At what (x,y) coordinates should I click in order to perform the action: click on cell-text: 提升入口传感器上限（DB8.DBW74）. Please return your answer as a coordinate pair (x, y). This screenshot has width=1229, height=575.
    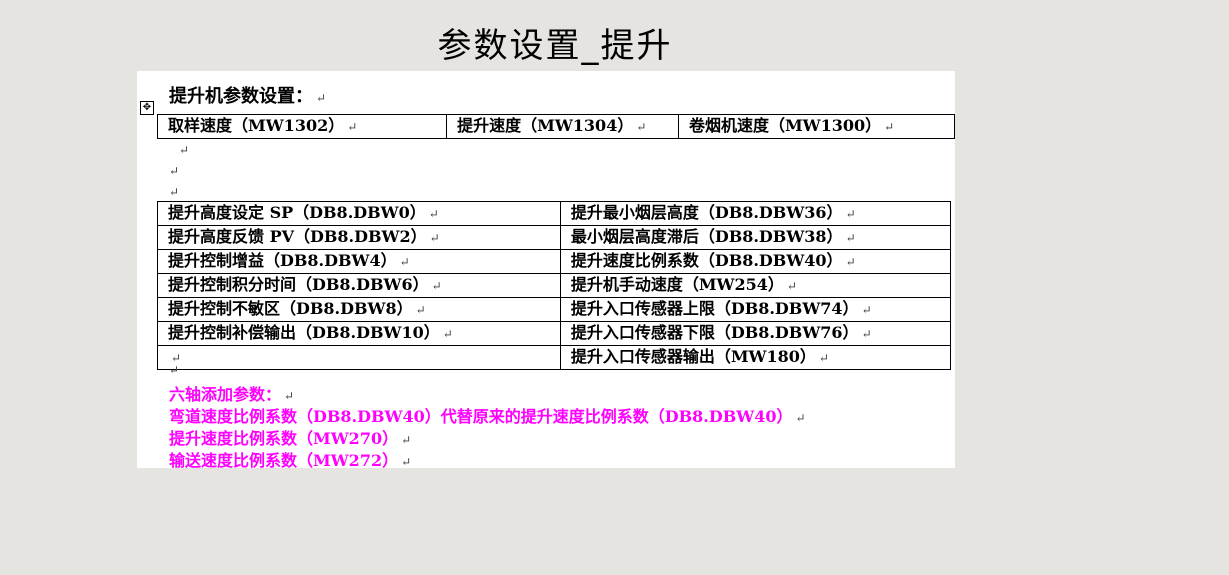
    Looking at the image, I should click on (714, 308).